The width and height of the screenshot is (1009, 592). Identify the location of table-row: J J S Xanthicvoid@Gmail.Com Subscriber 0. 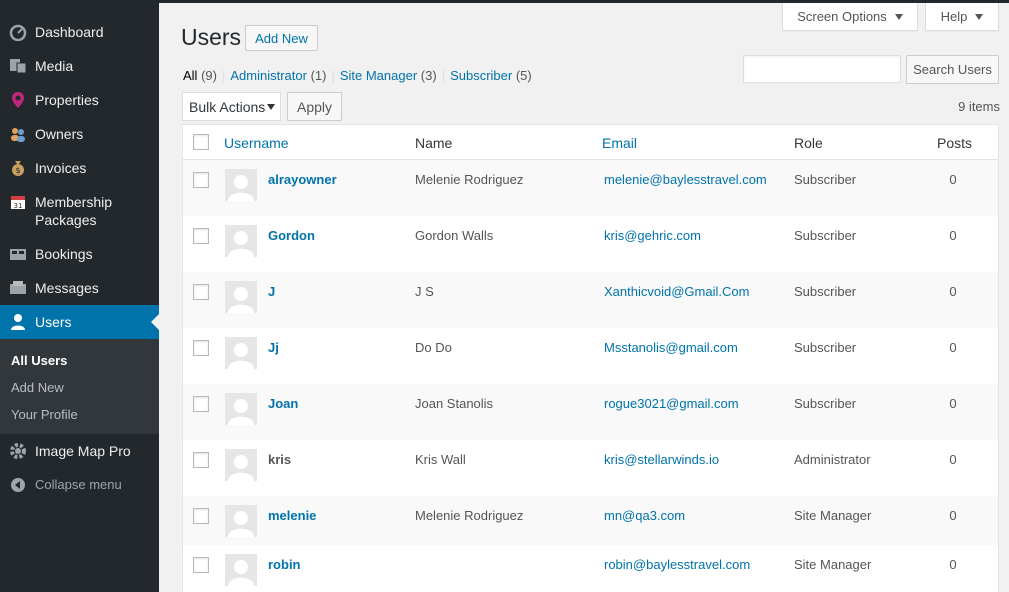
(590, 300).